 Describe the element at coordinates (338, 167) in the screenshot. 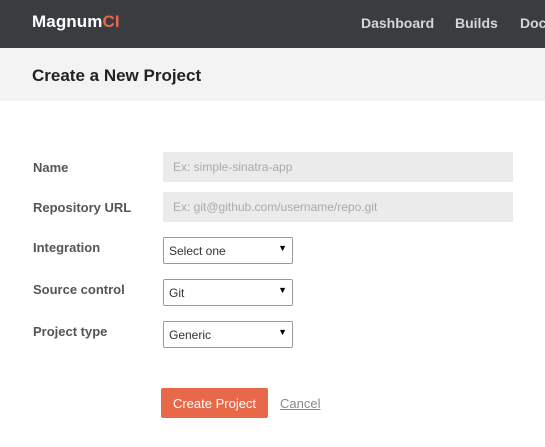

I see `name-input` at that location.